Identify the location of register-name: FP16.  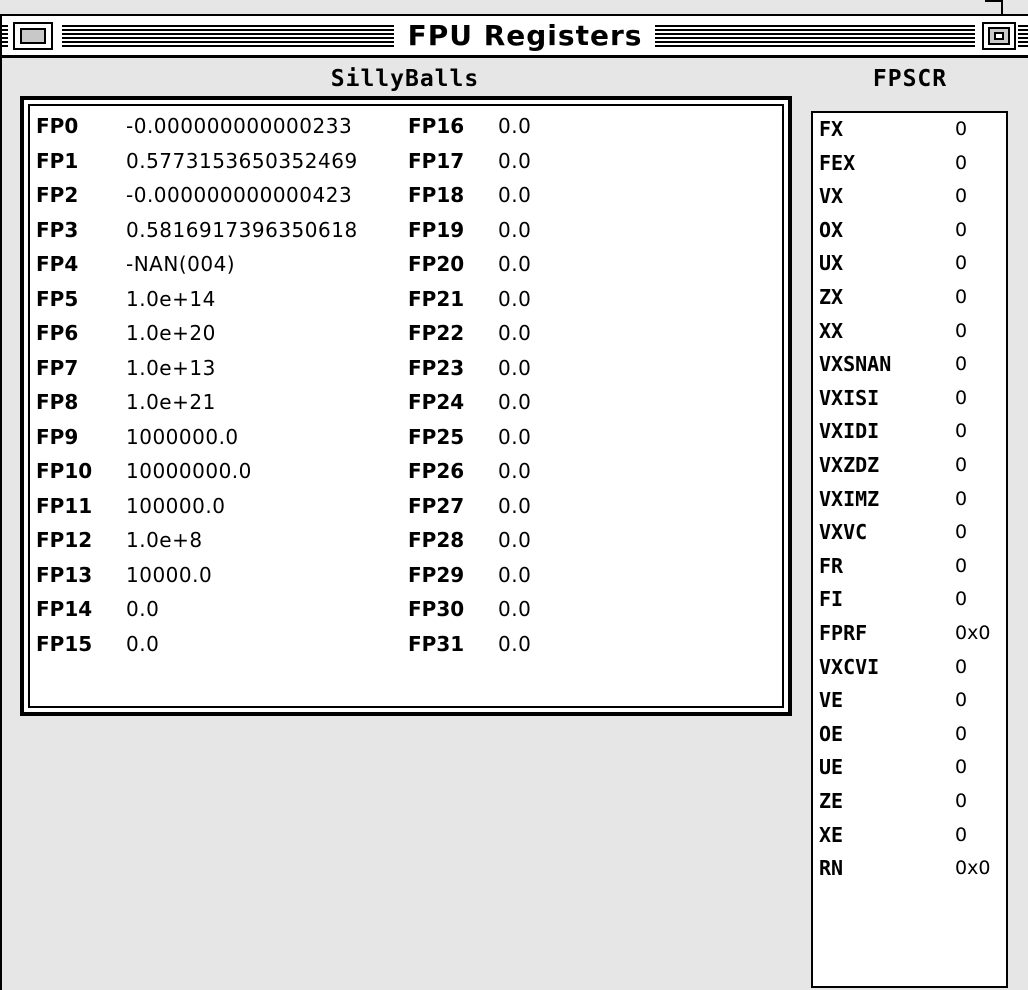
(436, 126).